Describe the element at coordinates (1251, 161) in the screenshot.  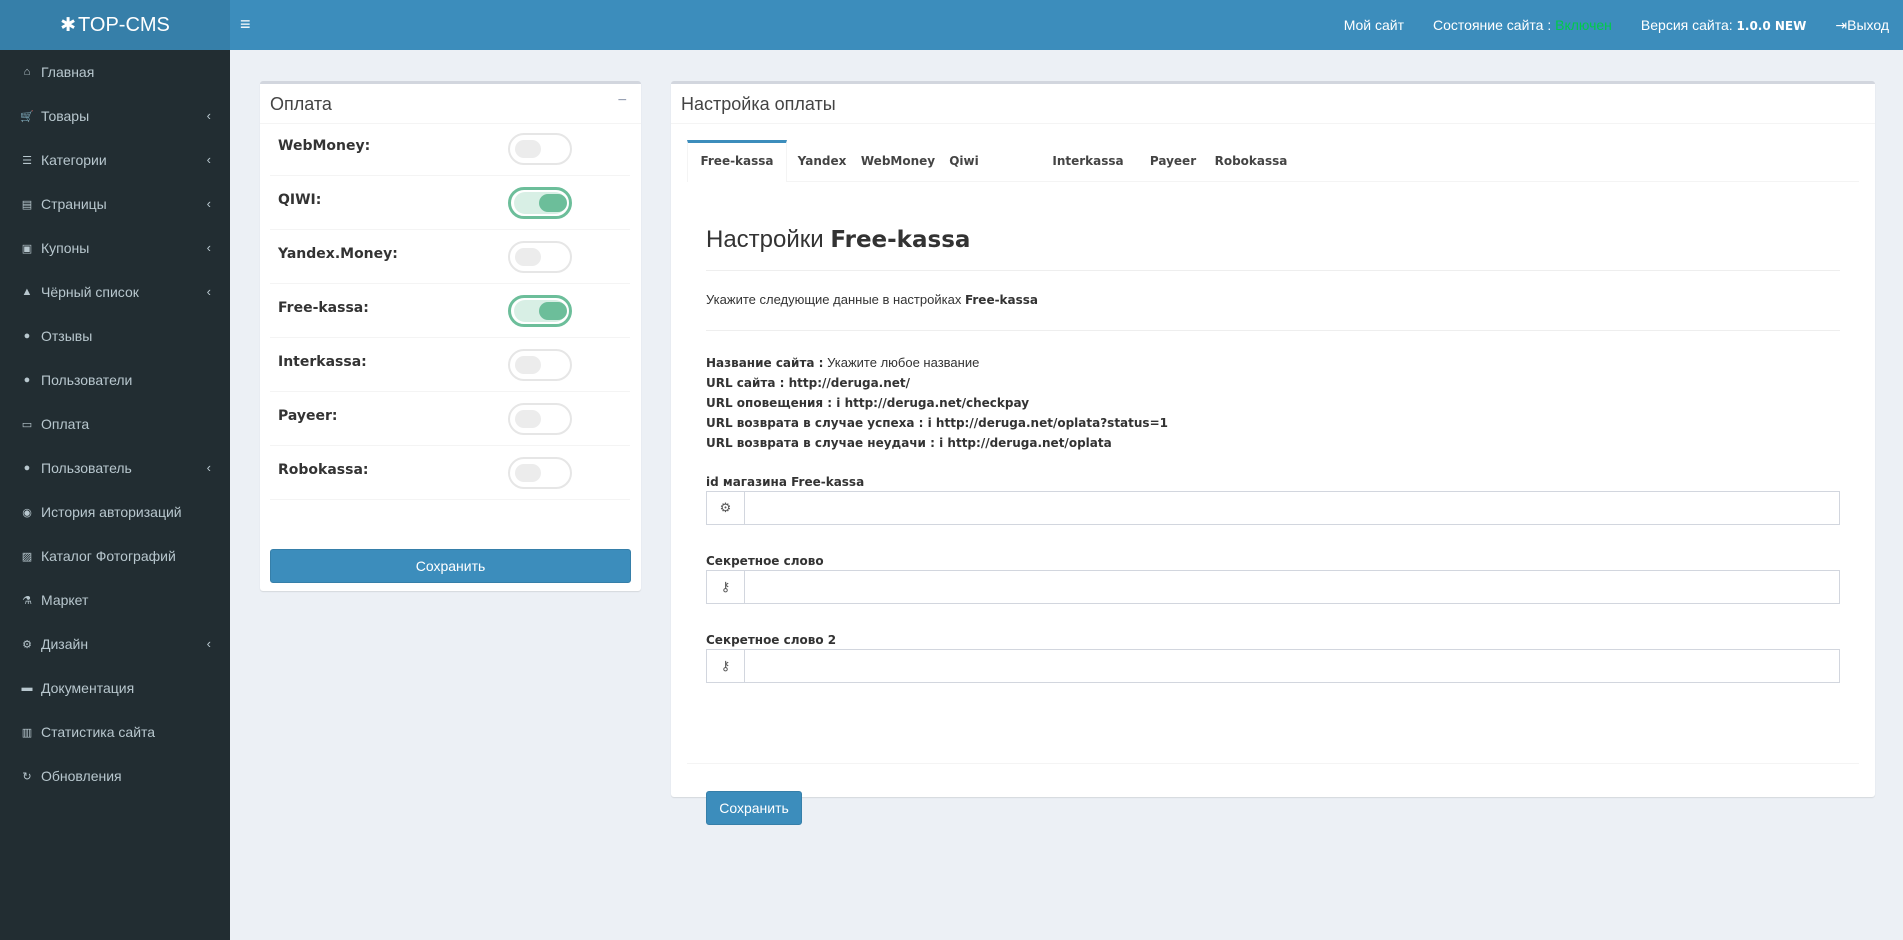
I see `tab-robokassa: Robokassa` at that location.